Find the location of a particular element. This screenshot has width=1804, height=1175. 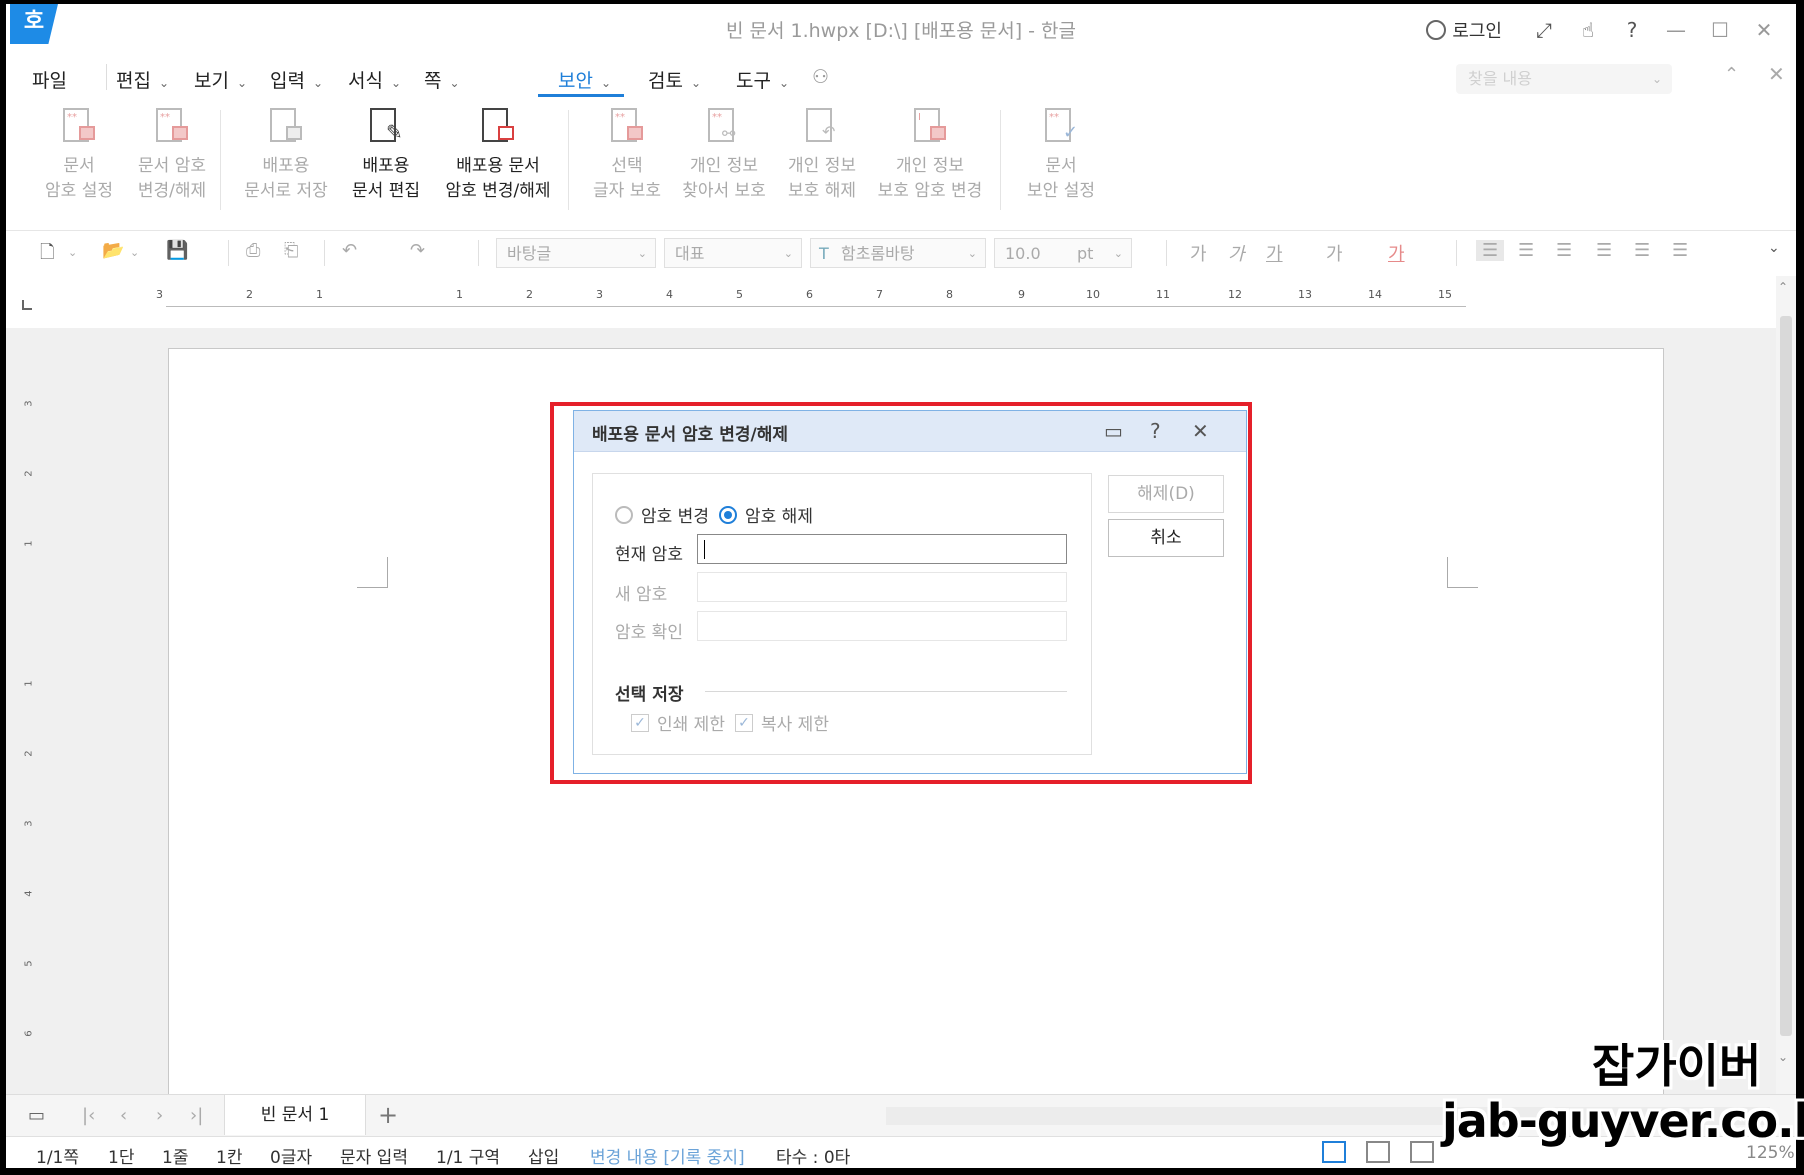

prev-tab-icon: ‹ is located at coordinates (123, 1115).